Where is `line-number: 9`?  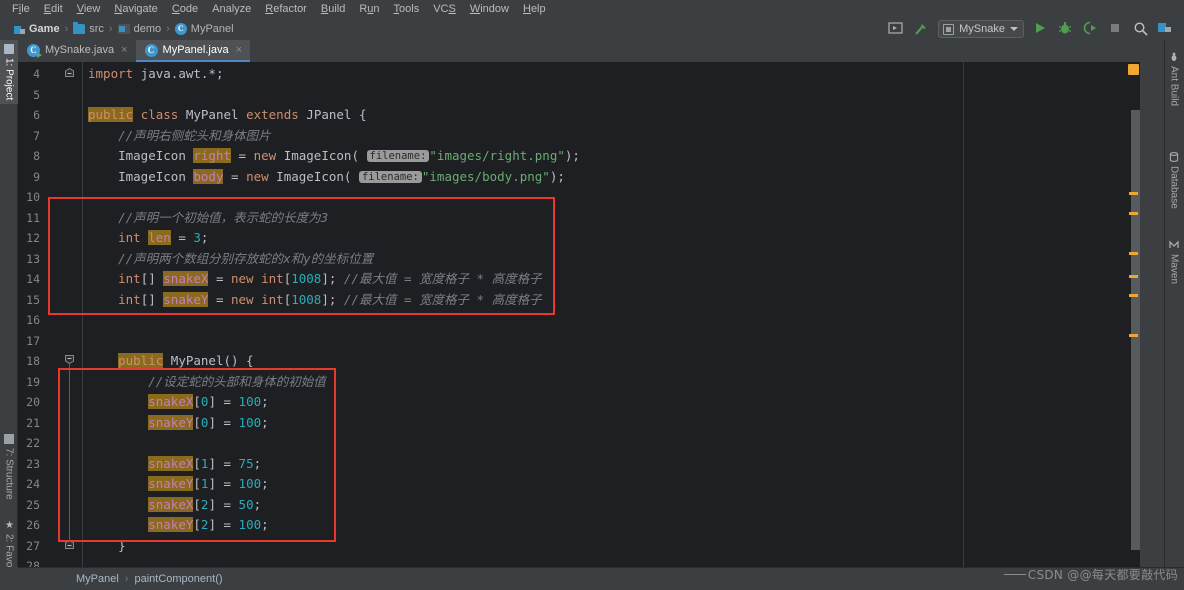
line-number: 9 is located at coordinates (36, 176).